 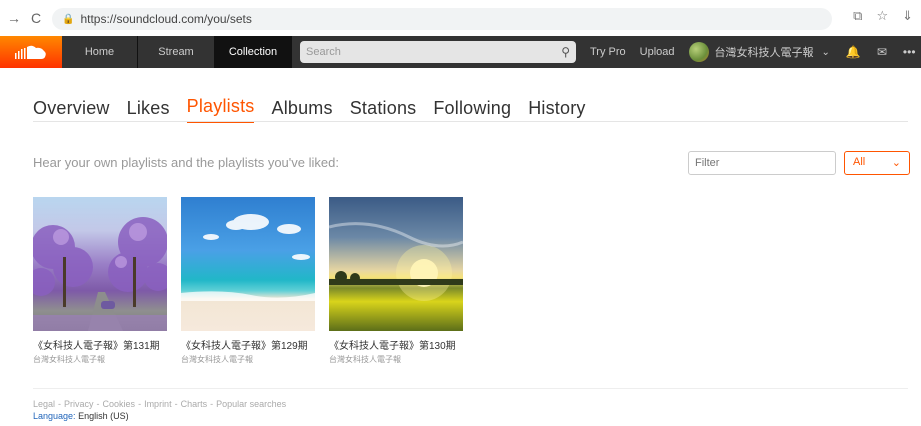 I want to click on playlist-card: 《女科技人電子報》第129期 台灣女科技人電子報, so click(x=248, y=281).